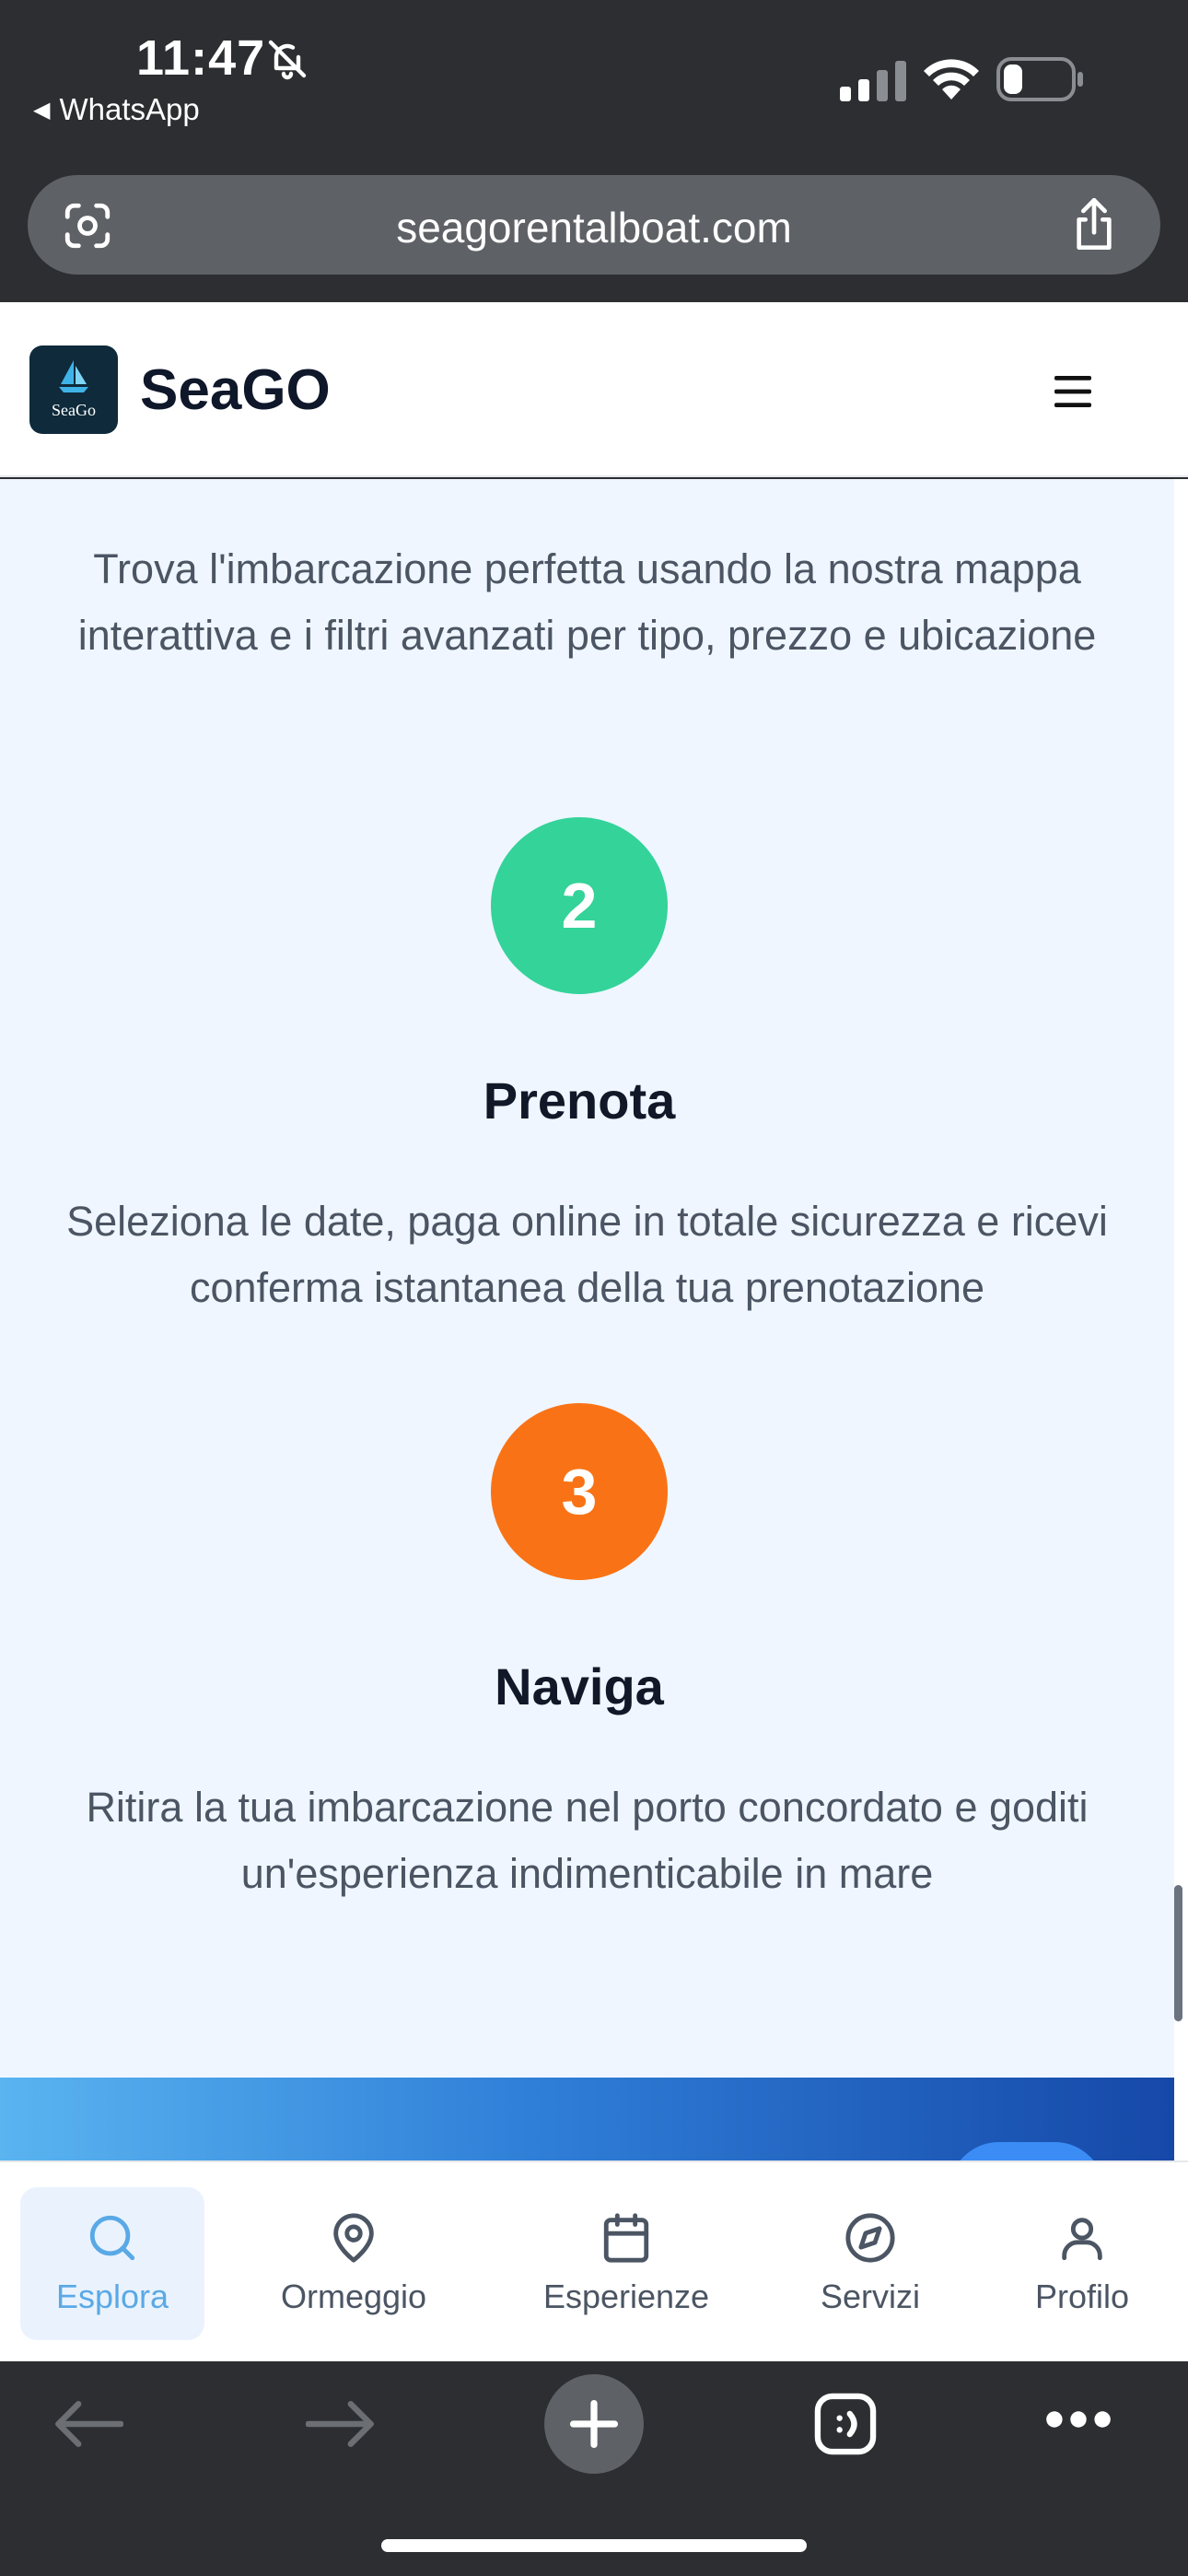 The height and width of the screenshot is (2576, 1188). I want to click on back-app-label: WhatsApp, so click(129, 109).